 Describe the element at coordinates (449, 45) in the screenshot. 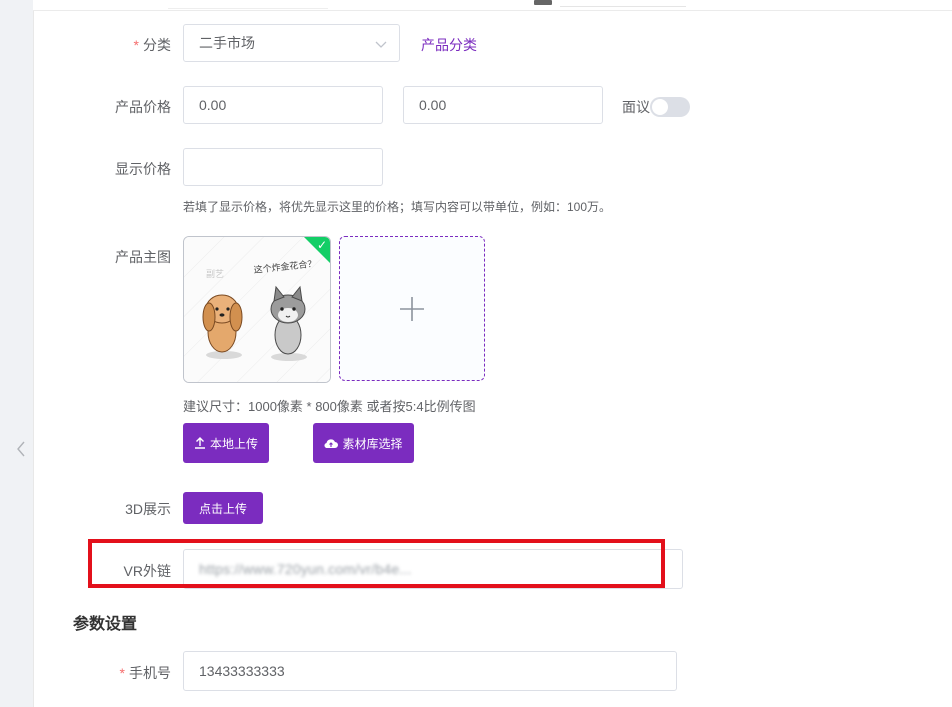

I see `category-manage-link: 产品分类` at that location.